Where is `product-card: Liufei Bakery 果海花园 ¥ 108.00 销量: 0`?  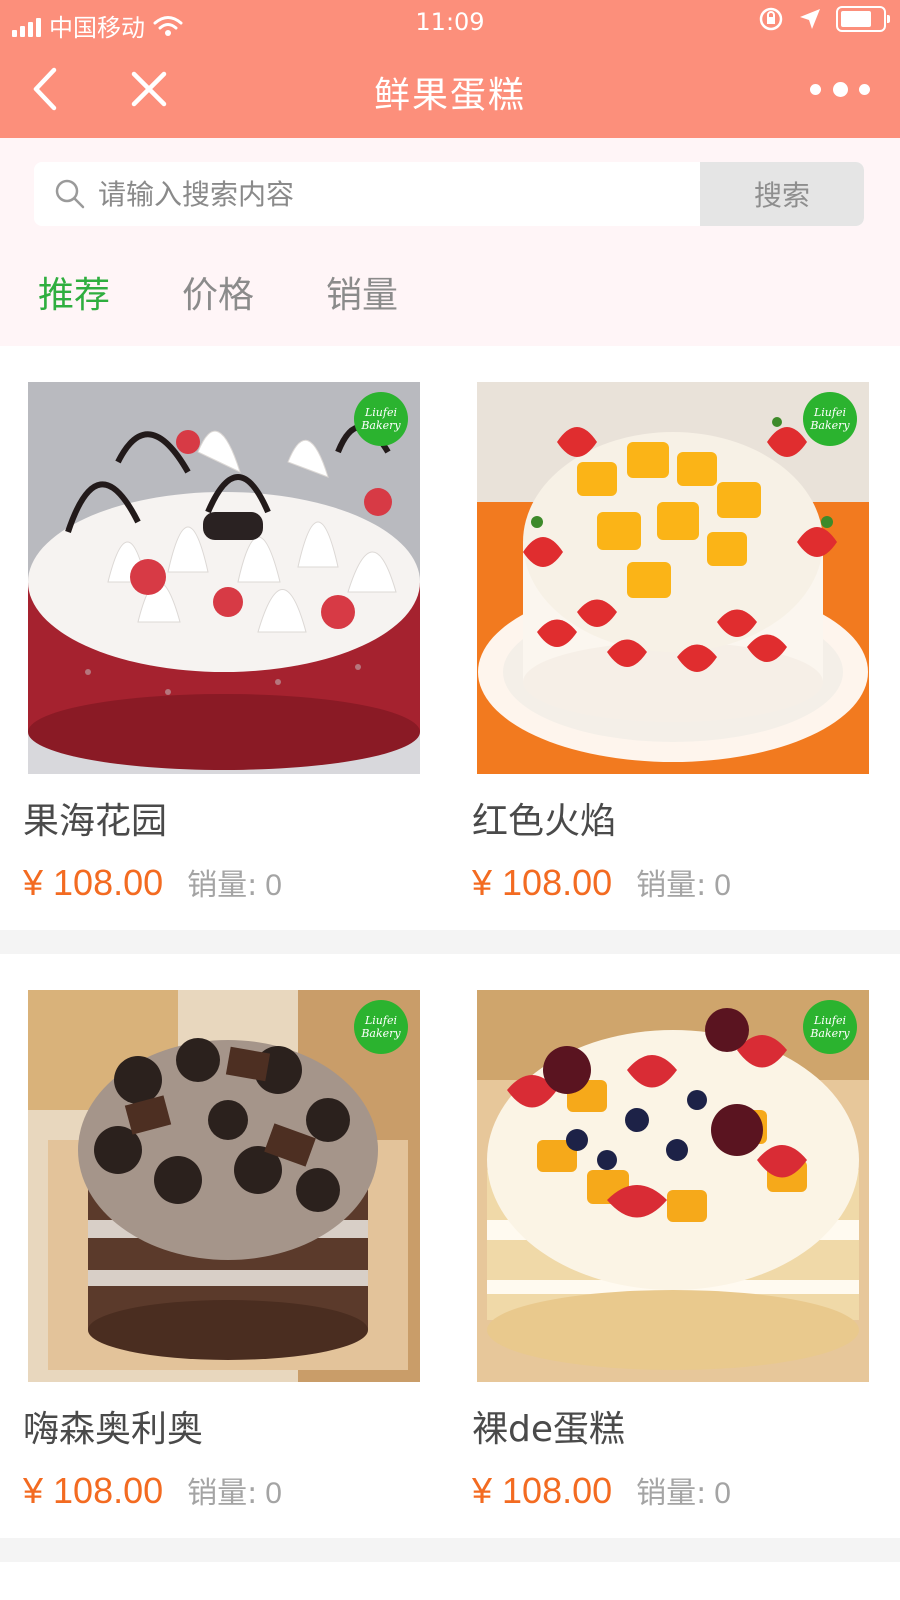 product-card: Liufei Bakery 果海花园 ¥ 108.00 销量: 0 is located at coordinates (222, 642).